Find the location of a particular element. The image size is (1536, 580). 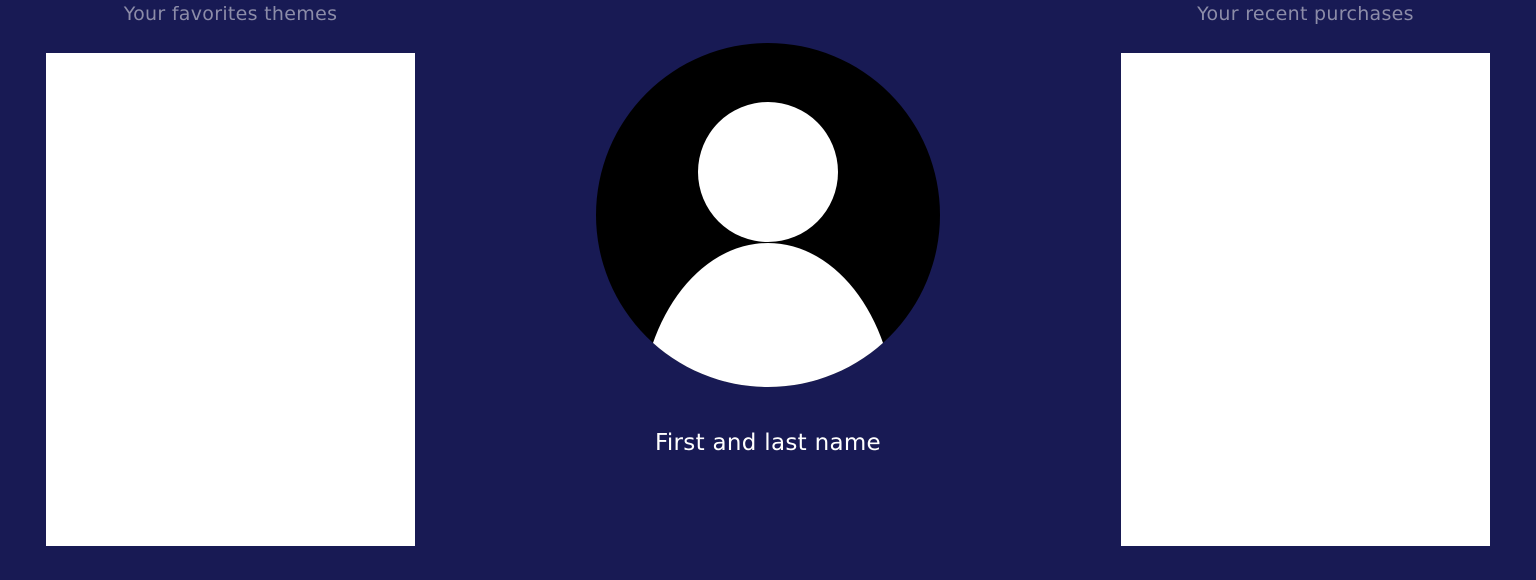

favorites-themes-title: Your favorites themes is located at coordinates (230, 14).